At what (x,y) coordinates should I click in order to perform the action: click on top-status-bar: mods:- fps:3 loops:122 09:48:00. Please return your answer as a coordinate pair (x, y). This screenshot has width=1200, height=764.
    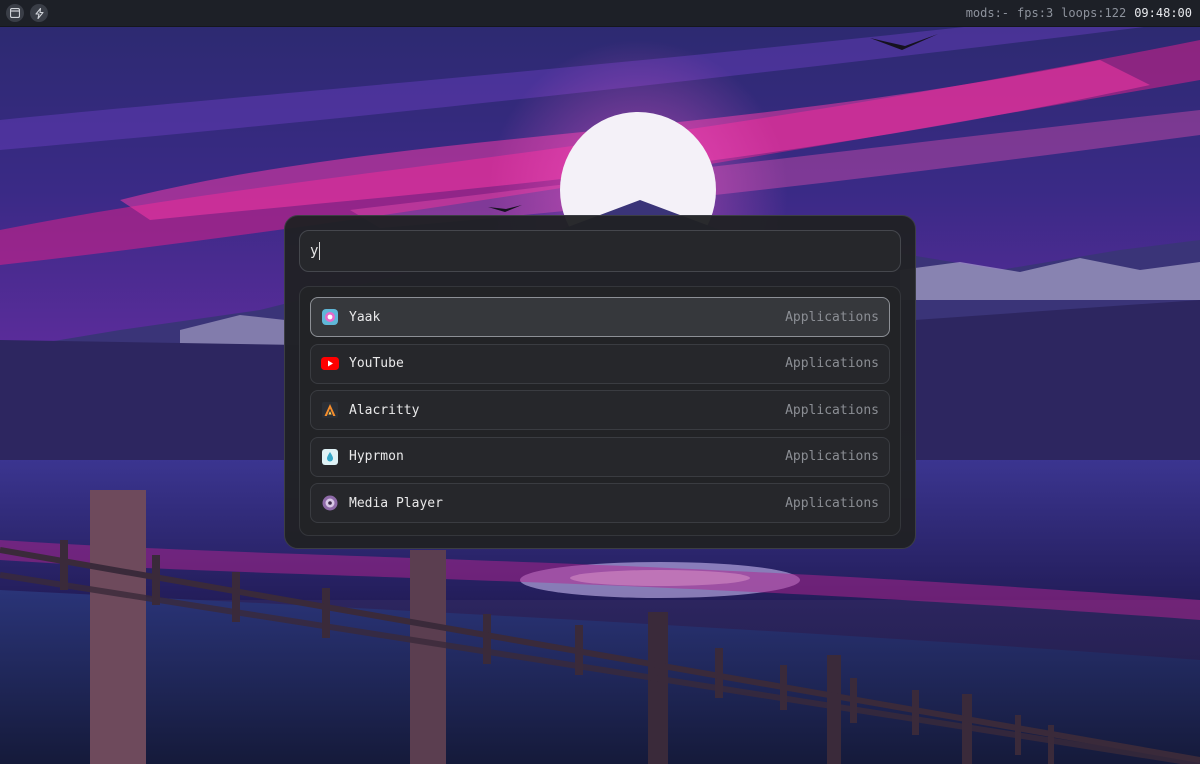
    Looking at the image, I should click on (600, 13).